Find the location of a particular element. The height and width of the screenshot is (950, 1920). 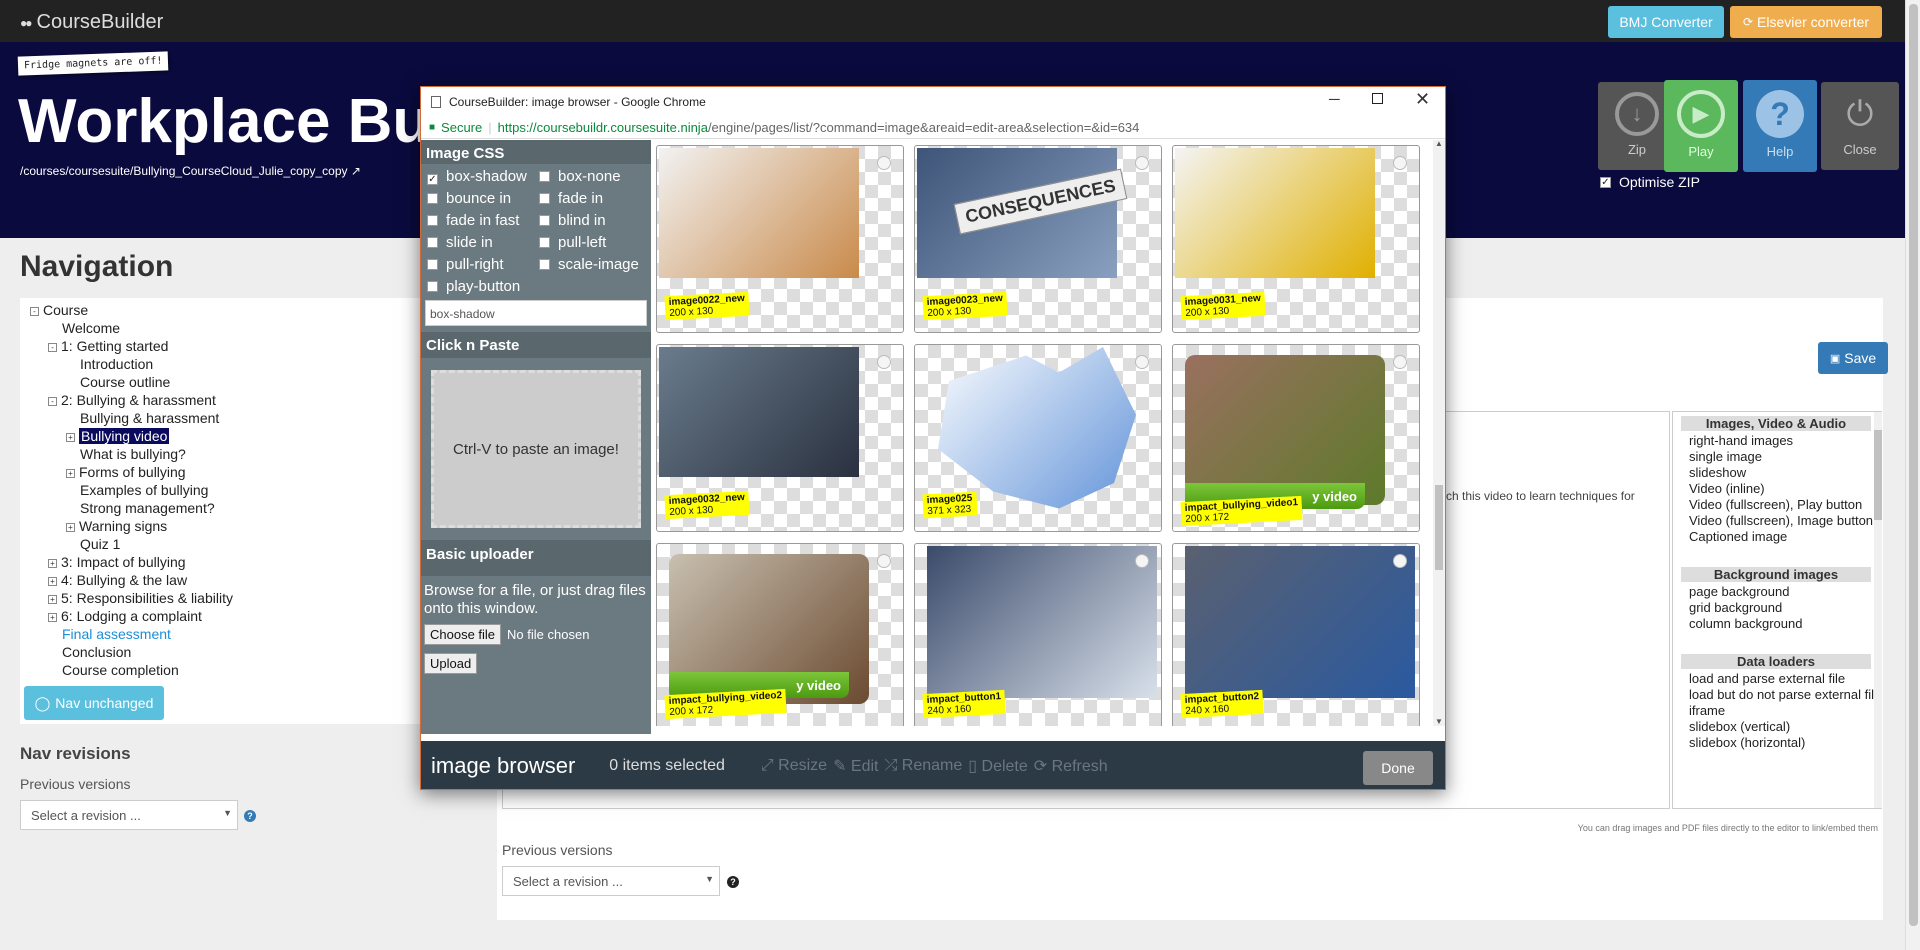

delete-action: ▯ Delete is located at coordinates (998, 766).